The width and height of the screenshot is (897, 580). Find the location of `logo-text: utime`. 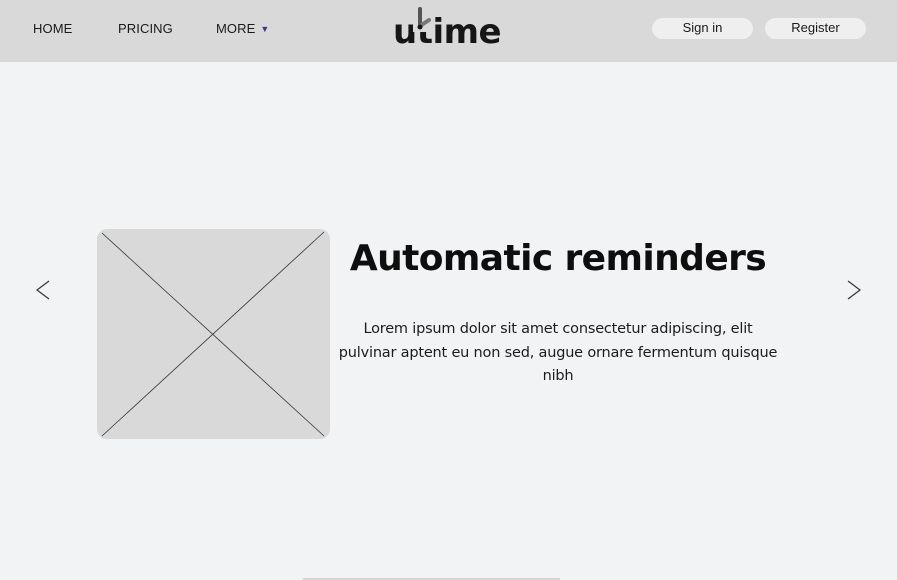

logo-text: utime is located at coordinates (447, 32).